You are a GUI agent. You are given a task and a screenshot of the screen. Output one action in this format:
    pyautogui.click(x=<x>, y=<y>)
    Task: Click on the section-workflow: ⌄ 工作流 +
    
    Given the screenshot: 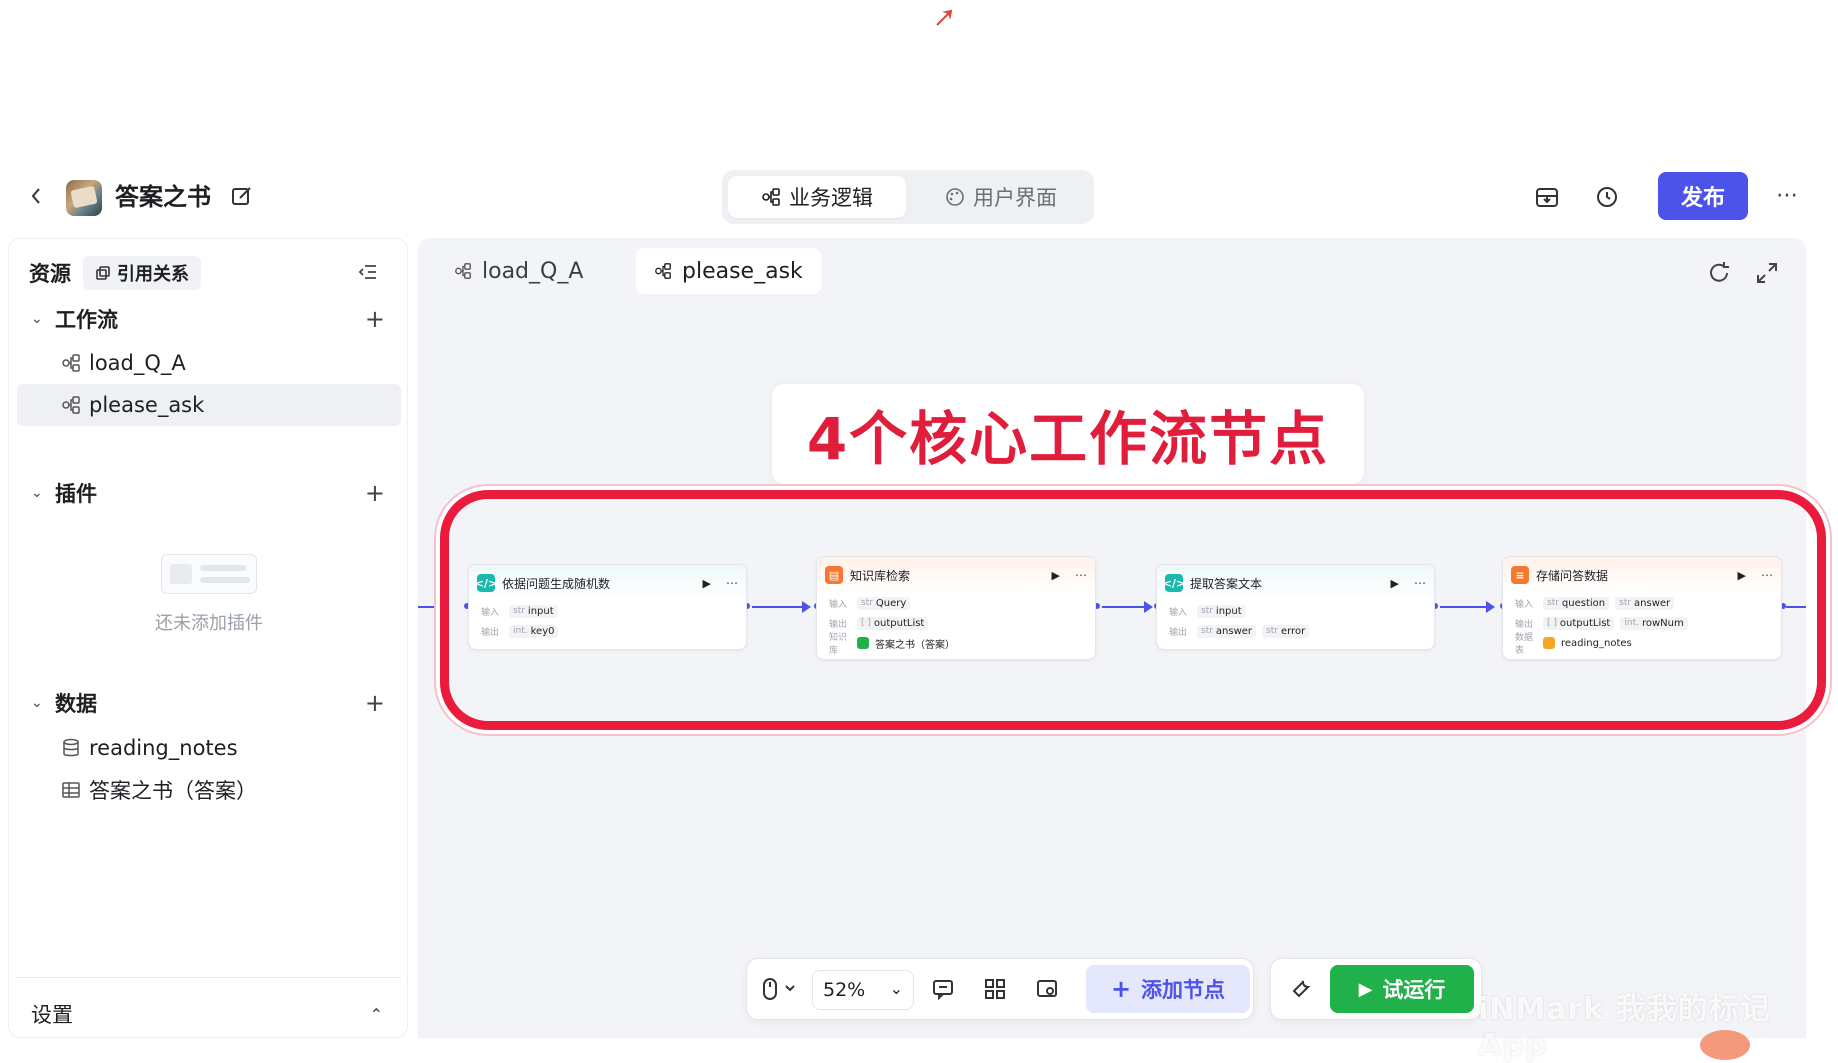 What is the action you would take?
    pyautogui.click(x=211, y=319)
    